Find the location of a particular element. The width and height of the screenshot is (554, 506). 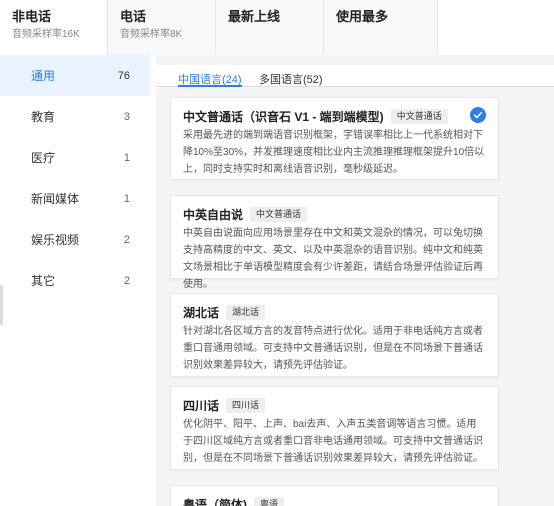

model-card-header: 中英自由说 中文普通话 is located at coordinates (334, 214).